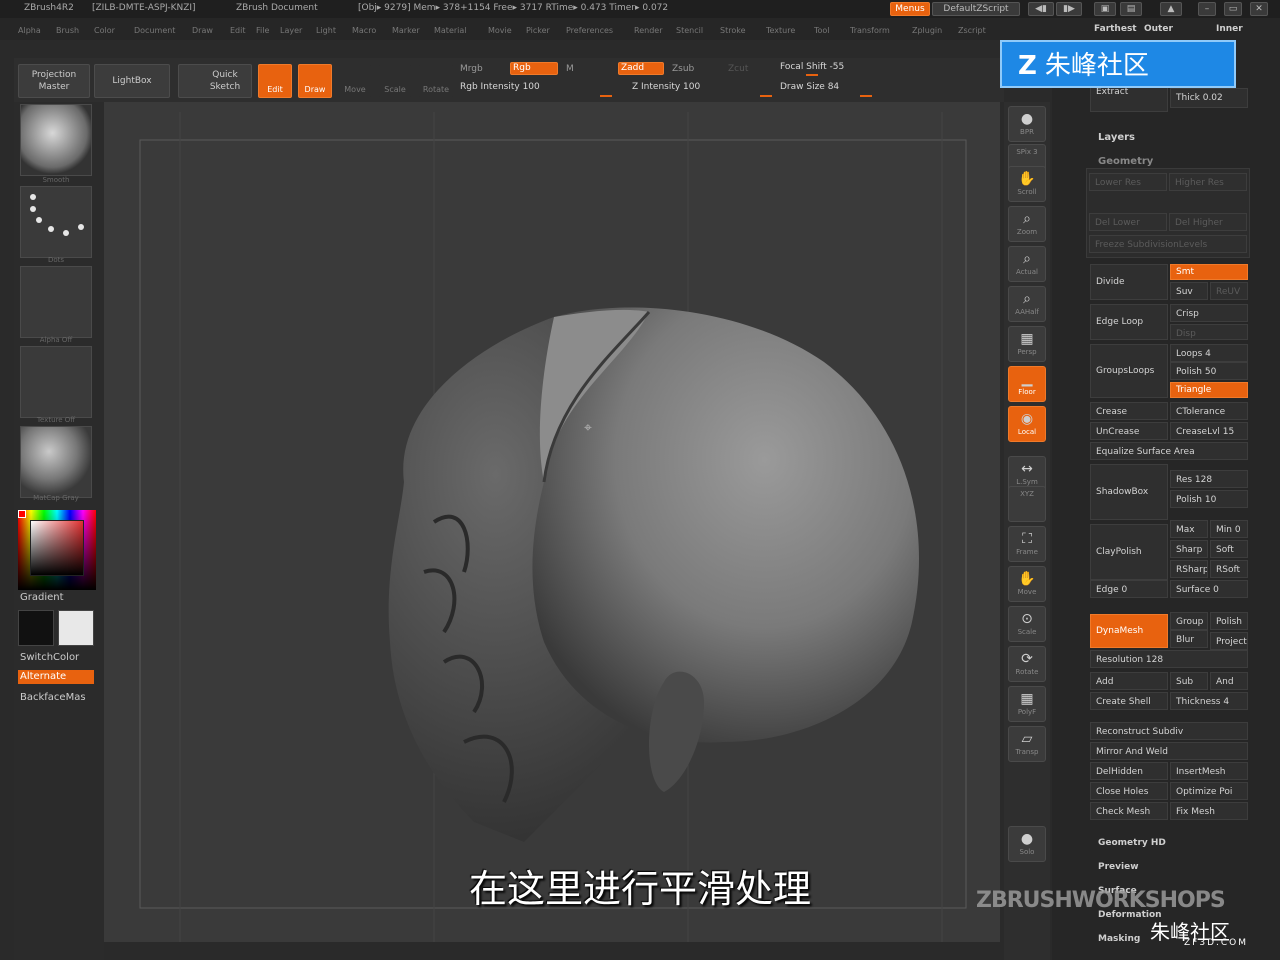 The width and height of the screenshot is (1280, 960). What do you see at coordinates (1027, 744) in the screenshot?
I see `transp-button: ▱ Transp` at bounding box center [1027, 744].